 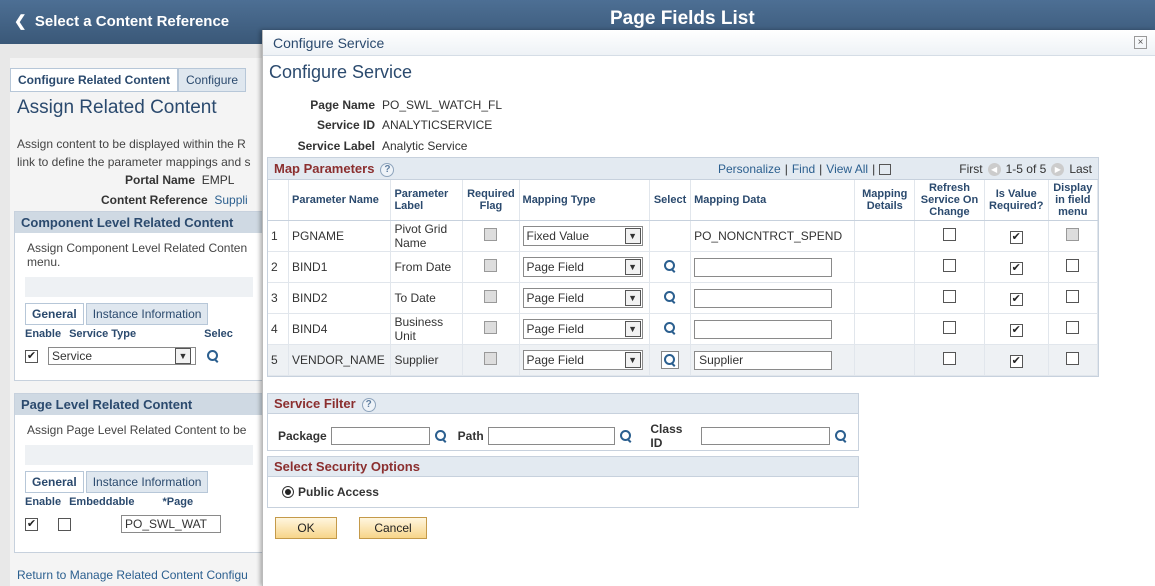 I want to click on value-required-cell: ✔, so click(x=1016, y=298).